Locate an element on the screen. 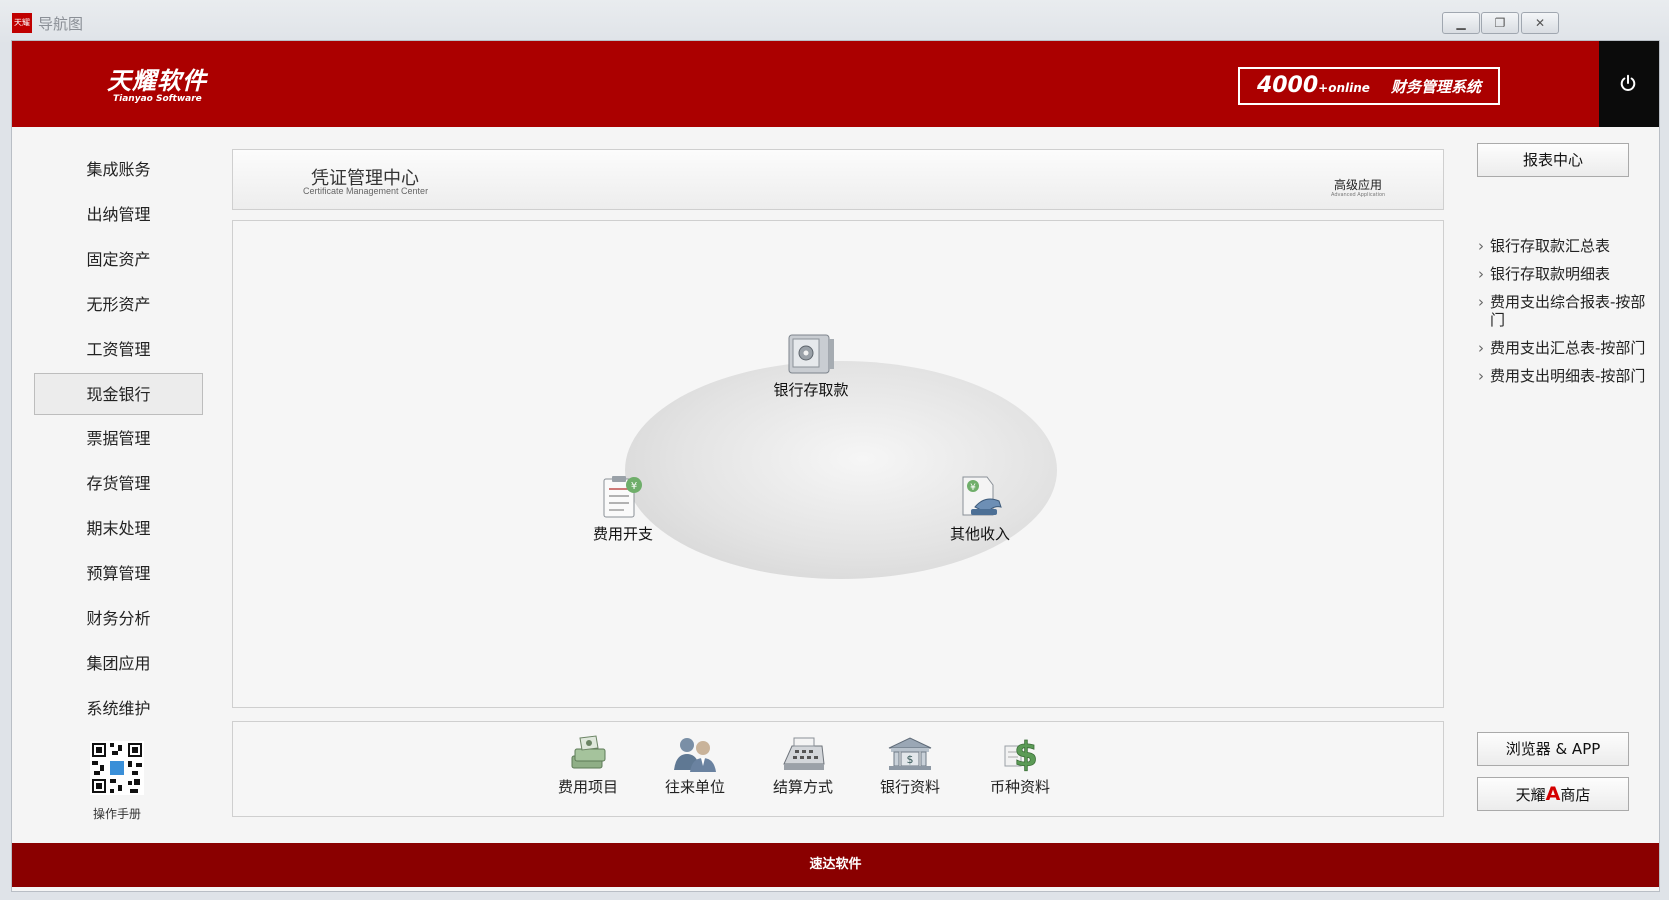 The image size is (1669, 900). store-a-logo: A is located at coordinates (1553, 794).